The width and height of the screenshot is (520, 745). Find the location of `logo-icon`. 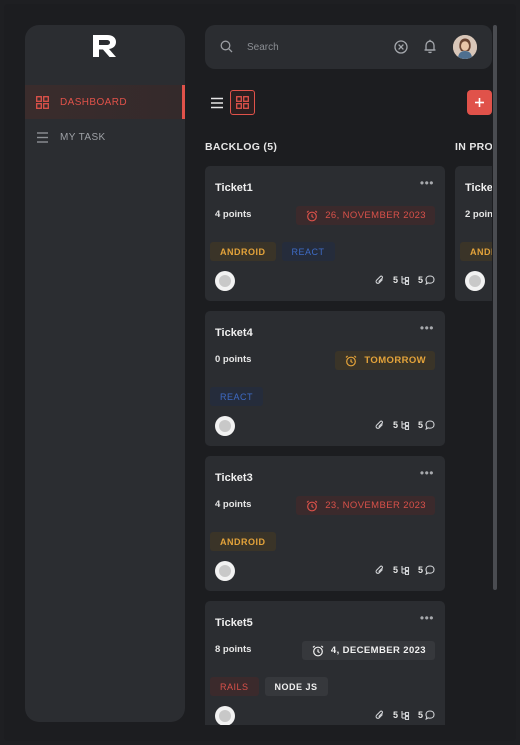

logo-icon is located at coordinates (105, 46).